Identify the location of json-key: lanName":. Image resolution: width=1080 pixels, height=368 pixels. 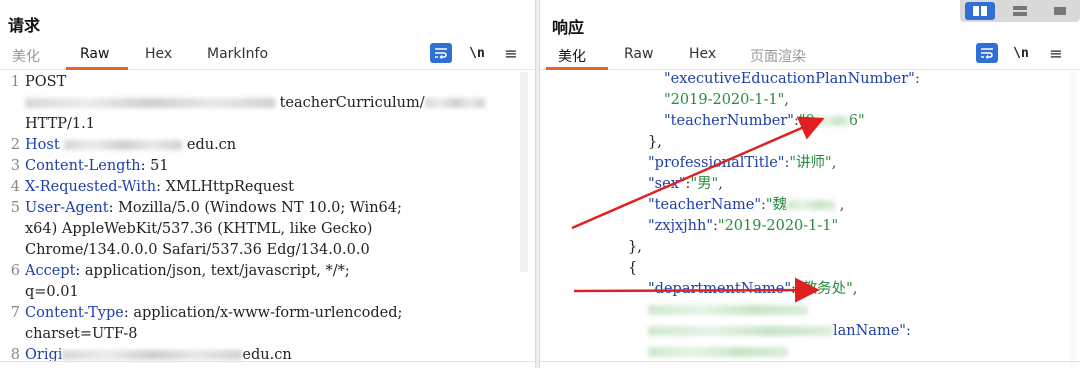
(872, 331).